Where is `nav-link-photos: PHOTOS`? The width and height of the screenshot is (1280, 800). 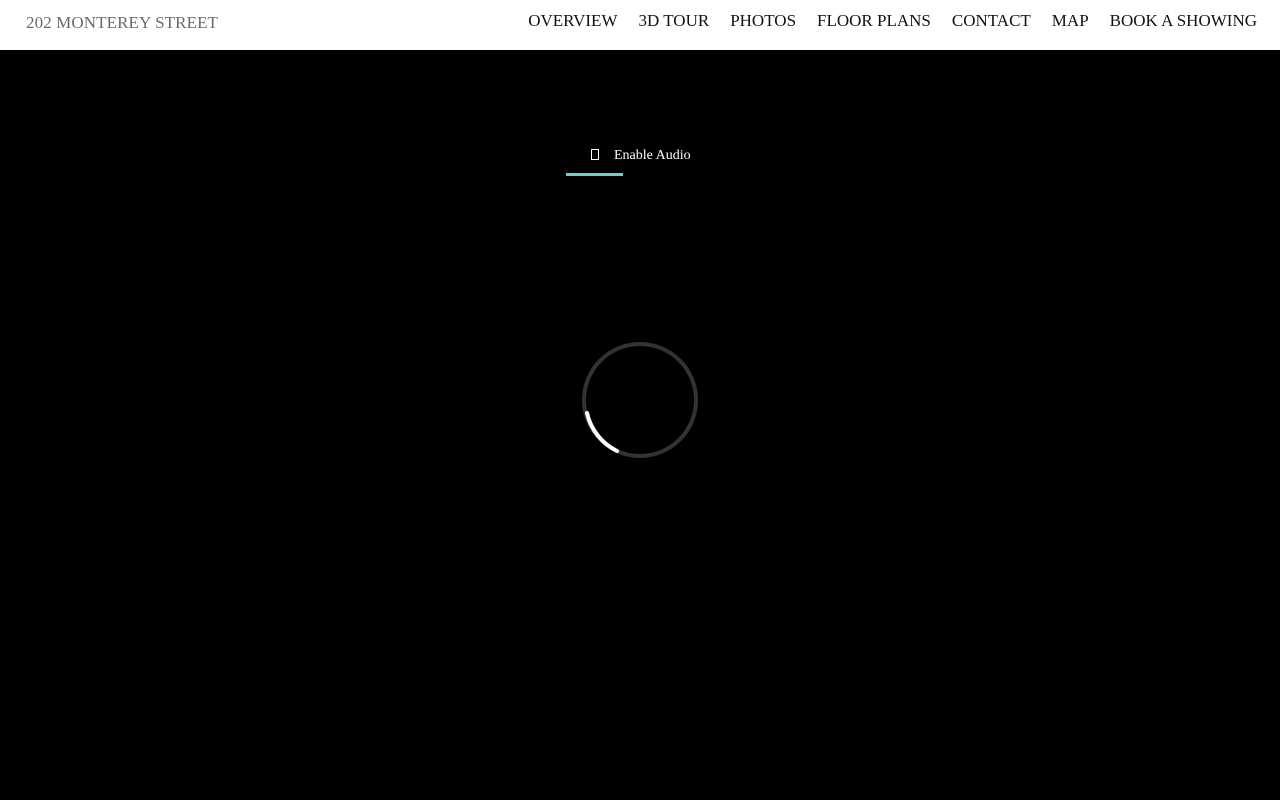
nav-link-photos: PHOTOS is located at coordinates (763, 21).